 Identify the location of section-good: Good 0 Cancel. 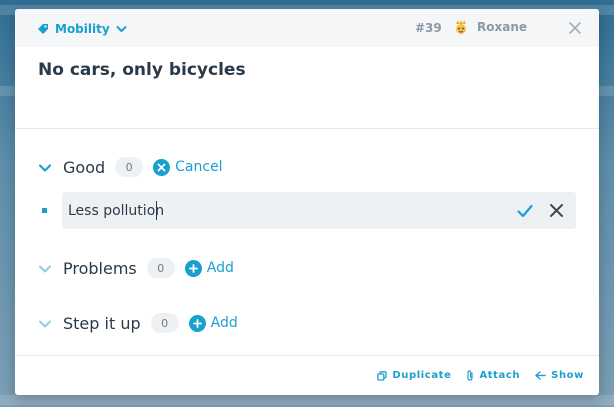
(130, 167).